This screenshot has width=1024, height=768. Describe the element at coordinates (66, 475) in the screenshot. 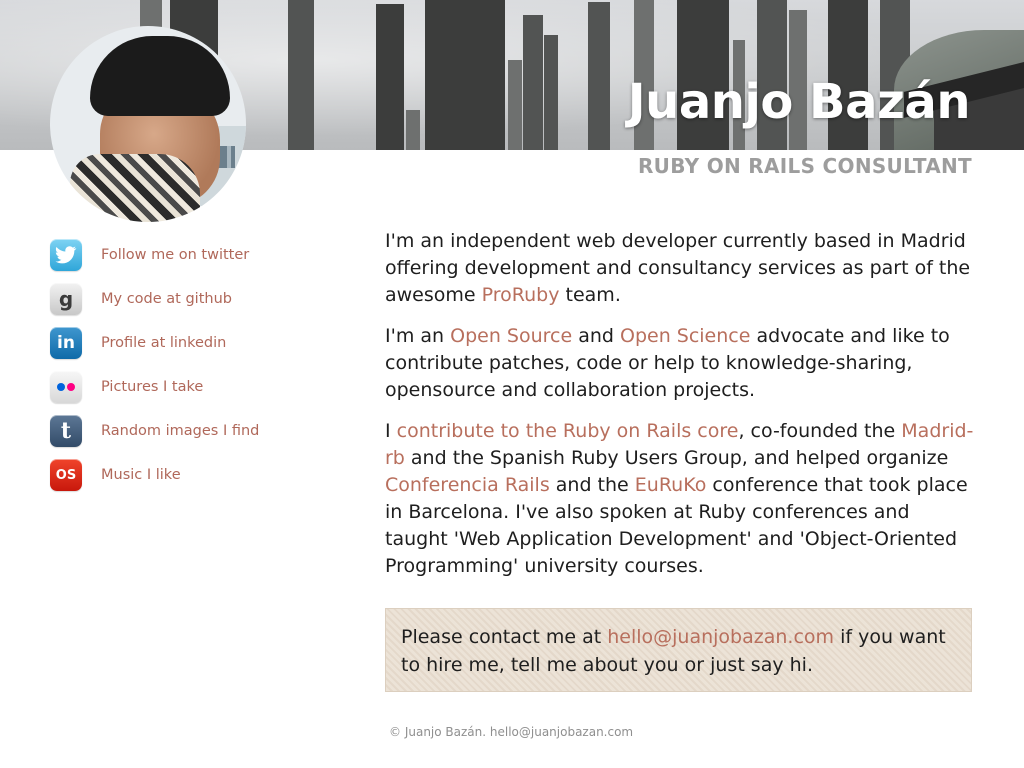

I see `lastfm-icon: OS` at that location.